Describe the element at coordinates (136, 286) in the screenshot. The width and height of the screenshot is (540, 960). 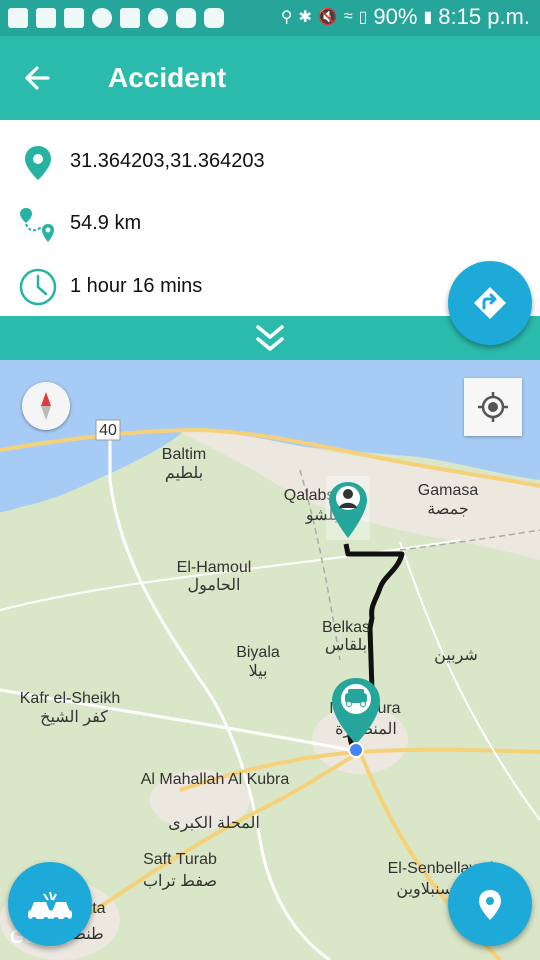
I see `duration-text: 1 hour 16 mins` at that location.